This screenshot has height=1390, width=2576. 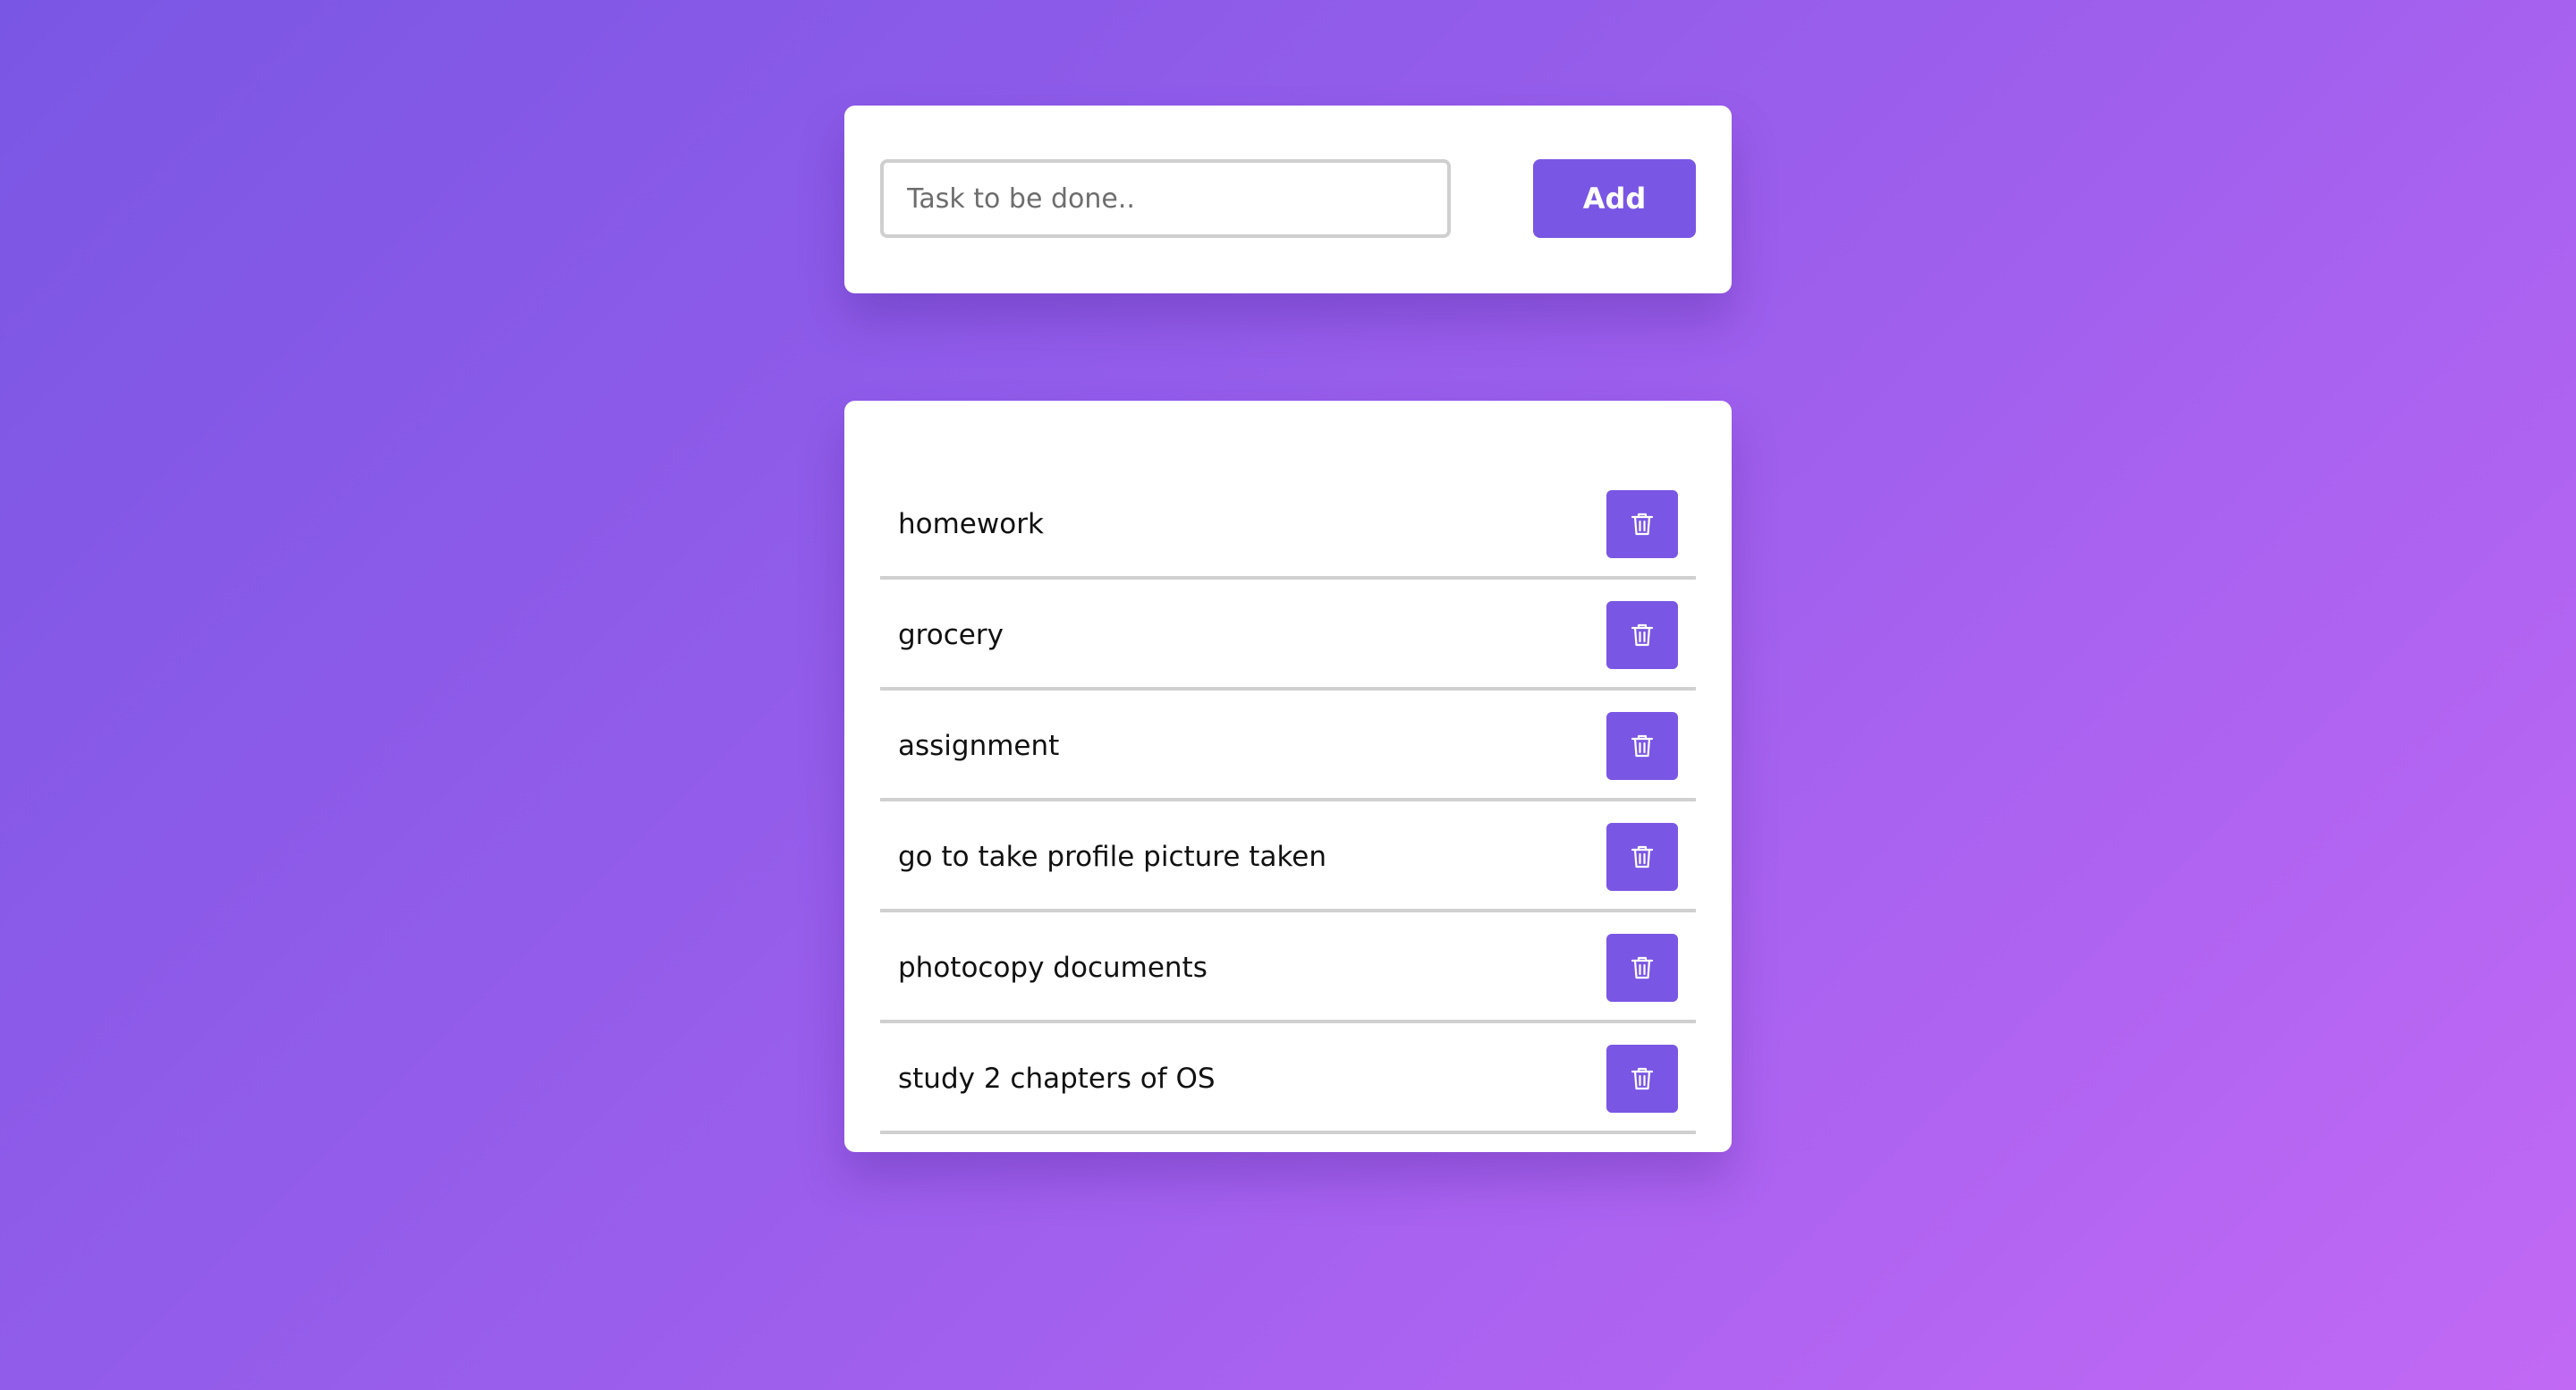 What do you see at coordinates (1614, 198) in the screenshot?
I see `add-button: Add` at bounding box center [1614, 198].